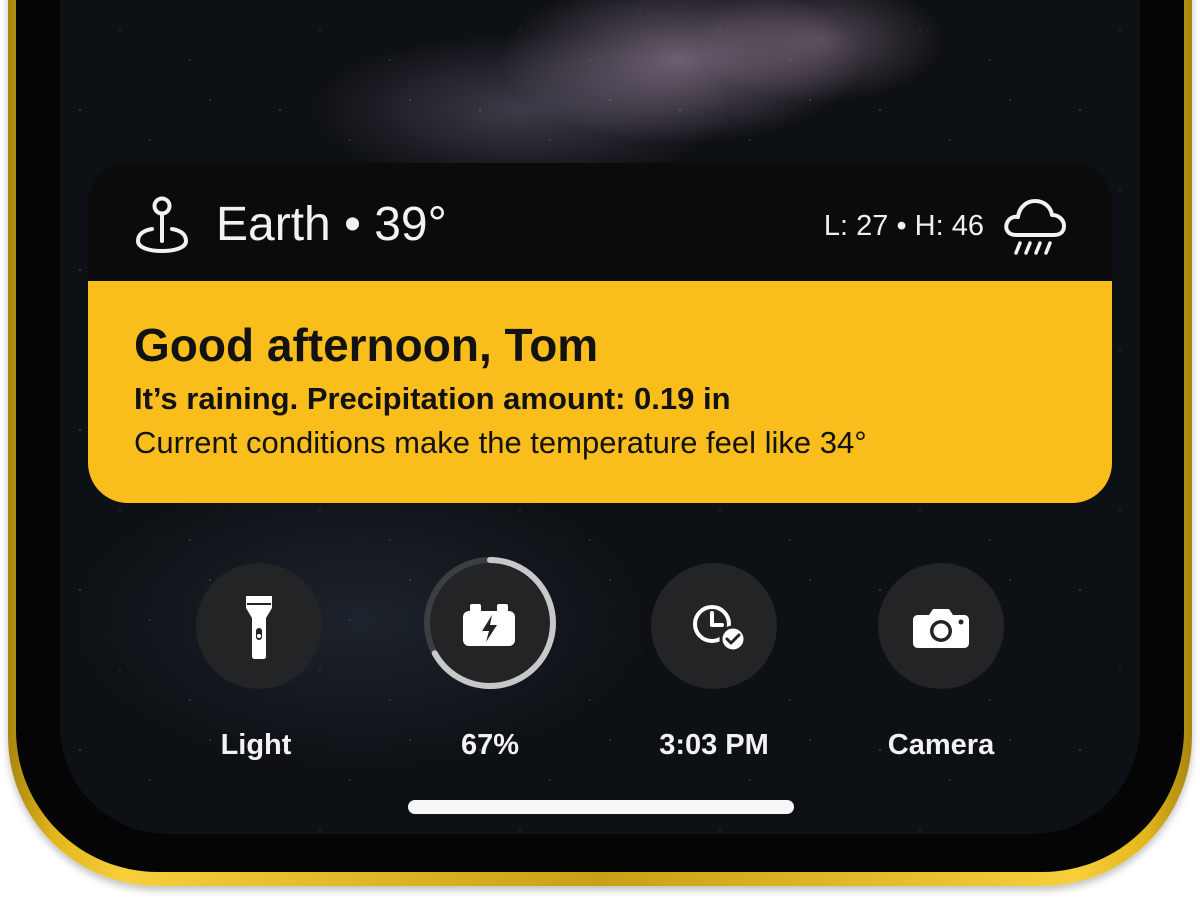  I want to click on low-temperature: L: 27, so click(856, 226).